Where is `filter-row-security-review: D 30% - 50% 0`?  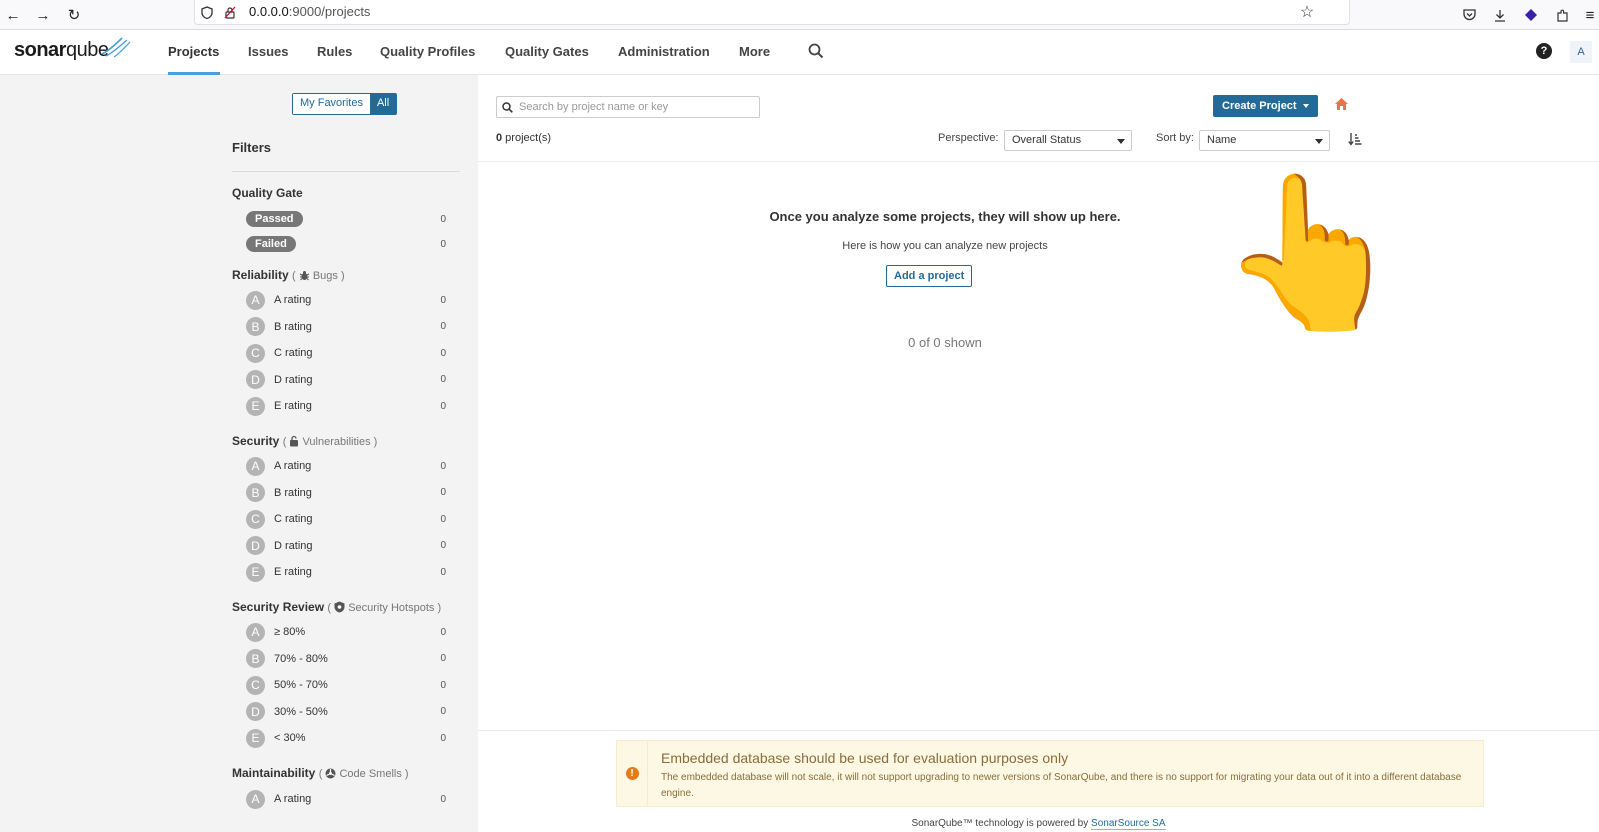 filter-row-security-review: D 30% - 50% 0 is located at coordinates (346, 712).